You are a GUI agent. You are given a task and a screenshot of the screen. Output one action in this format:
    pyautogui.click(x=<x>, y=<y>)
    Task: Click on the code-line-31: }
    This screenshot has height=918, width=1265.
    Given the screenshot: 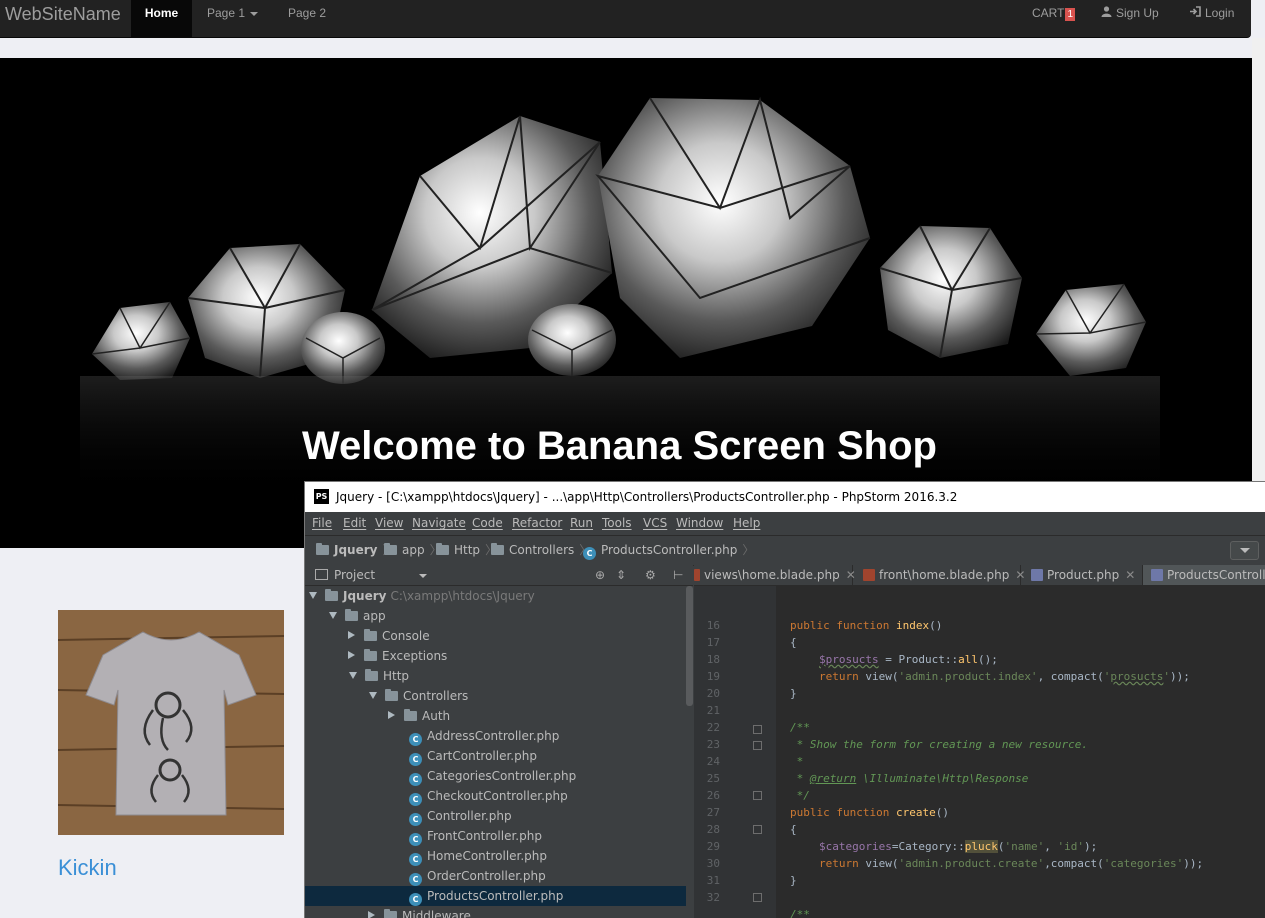 What is the action you would take?
    pyautogui.click(x=793, y=880)
    